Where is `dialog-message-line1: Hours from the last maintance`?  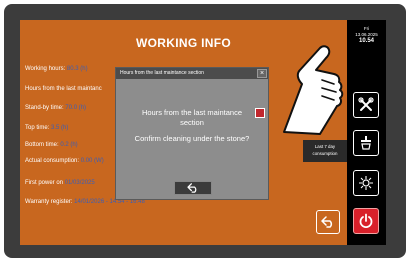
dialog-message-line1: Hours from the last maintance is located at coordinates (192, 112).